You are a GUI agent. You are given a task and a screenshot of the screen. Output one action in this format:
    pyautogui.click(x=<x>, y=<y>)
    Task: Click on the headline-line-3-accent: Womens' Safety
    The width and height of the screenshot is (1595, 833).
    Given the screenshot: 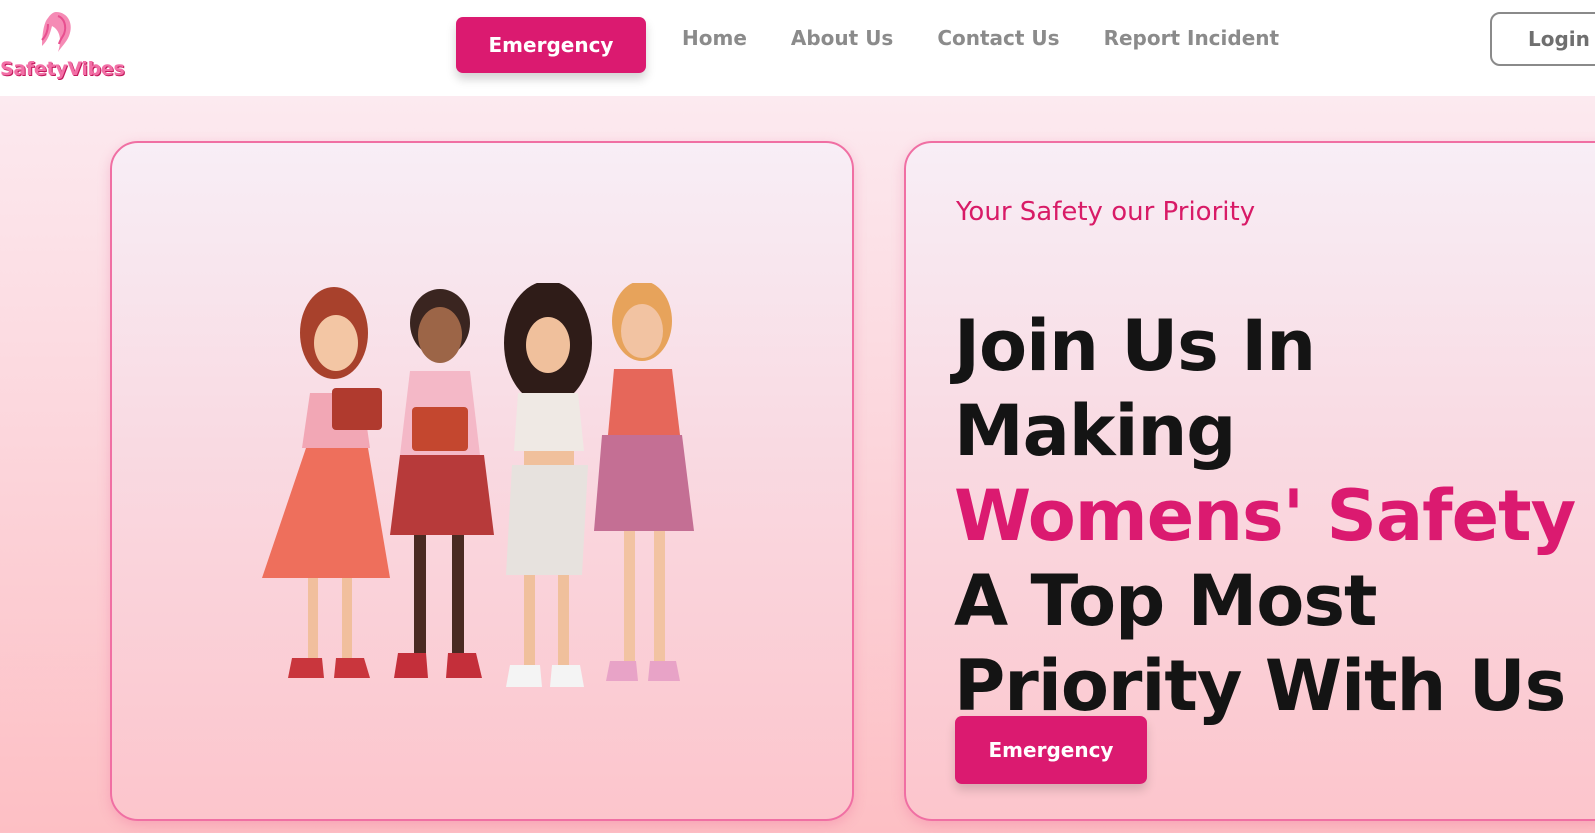 What is the action you would take?
    pyautogui.click(x=1265, y=515)
    